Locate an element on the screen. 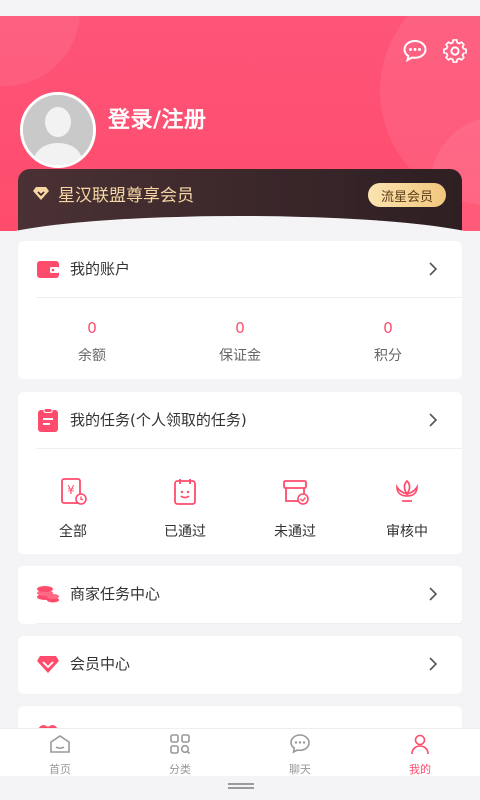 The height and width of the screenshot is (800, 480). tasks-row: 我的任务(个人领取的任务) is located at coordinates (240, 420).